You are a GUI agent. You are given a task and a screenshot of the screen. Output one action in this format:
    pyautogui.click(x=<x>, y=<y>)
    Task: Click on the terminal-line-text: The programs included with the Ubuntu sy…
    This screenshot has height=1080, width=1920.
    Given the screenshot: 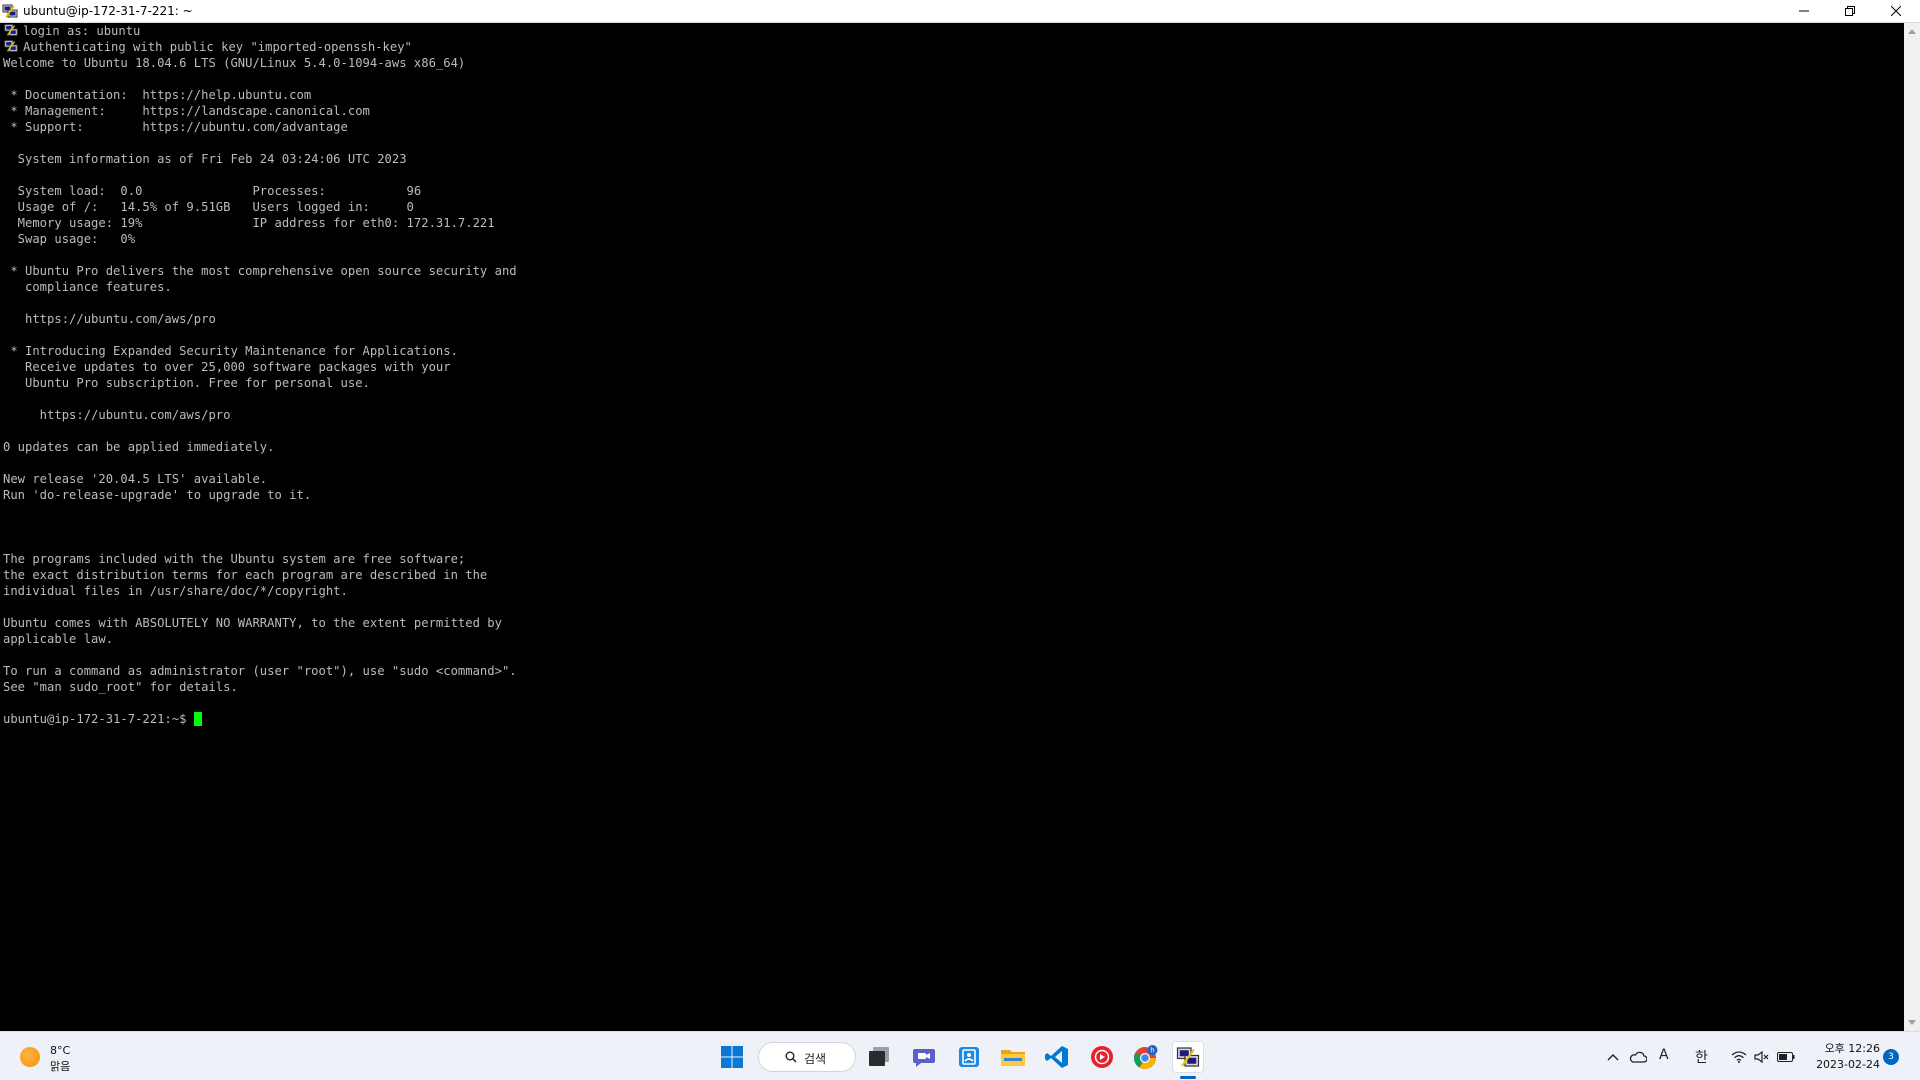 What is the action you would take?
    pyautogui.click(x=234, y=559)
    